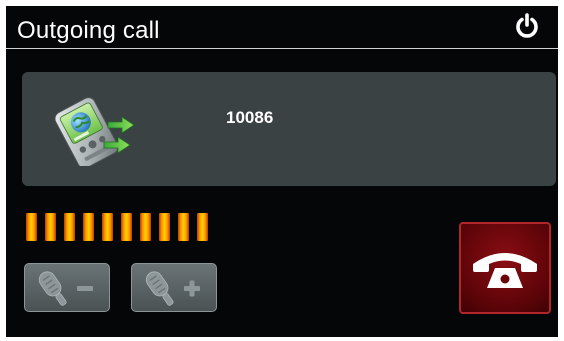 This screenshot has width=564, height=341. What do you see at coordinates (282, 28) in the screenshot?
I see `header: Outgoing call` at bounding box center [282, 28].